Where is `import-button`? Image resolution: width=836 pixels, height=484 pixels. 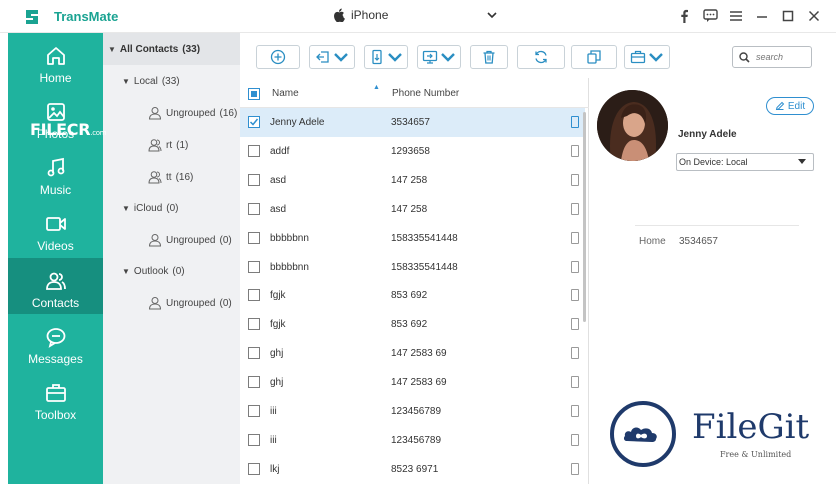 import-button is located at coordinates (332, 57).